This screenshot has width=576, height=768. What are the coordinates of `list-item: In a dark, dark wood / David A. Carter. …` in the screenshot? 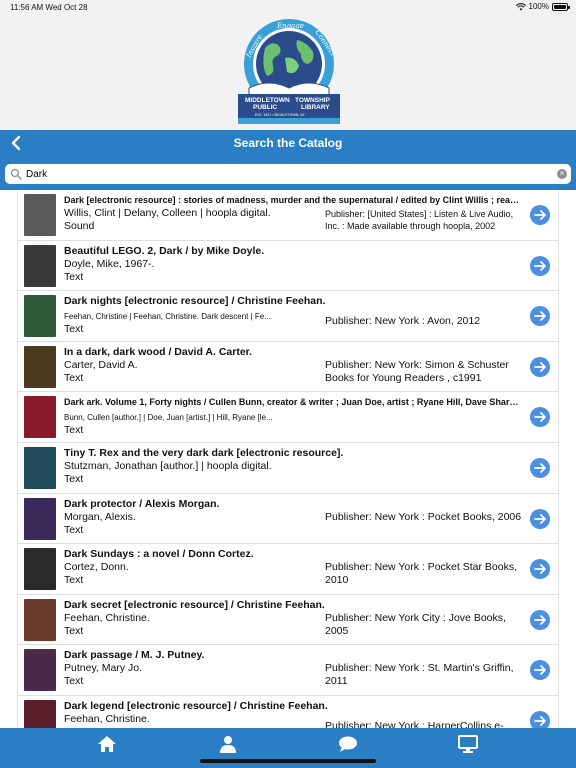 It's located at (288, 367).